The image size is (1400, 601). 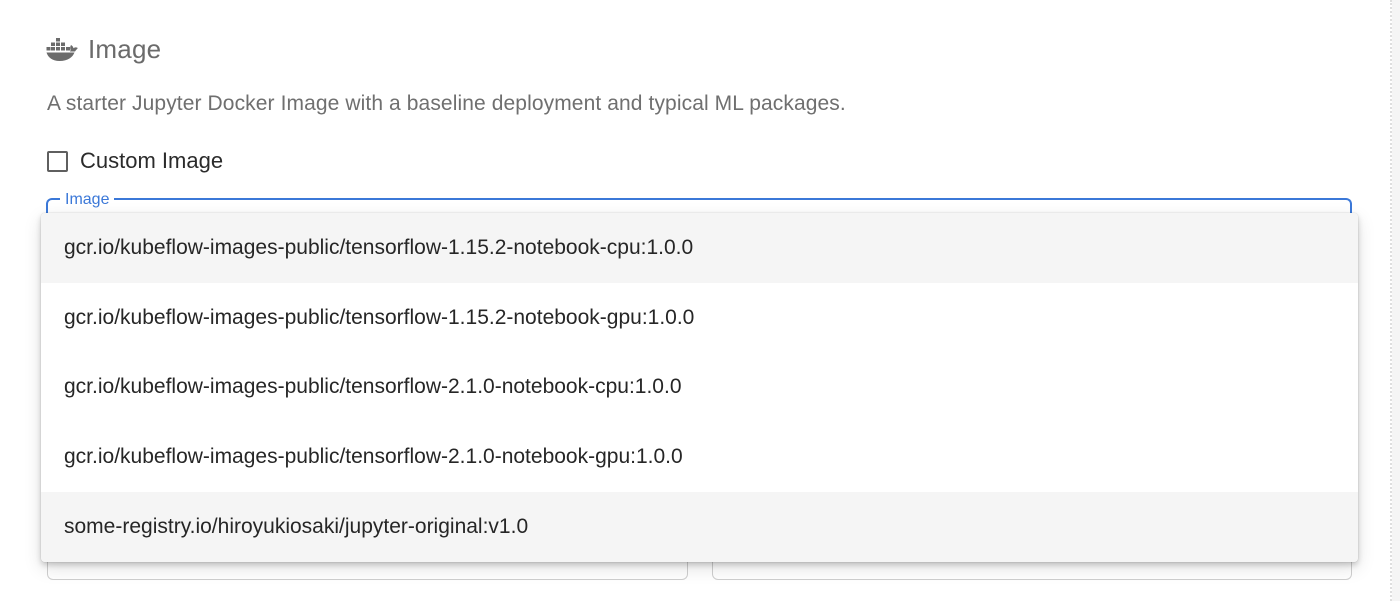 I want to click on docker-whale-icon, so click(x=62, y=49).